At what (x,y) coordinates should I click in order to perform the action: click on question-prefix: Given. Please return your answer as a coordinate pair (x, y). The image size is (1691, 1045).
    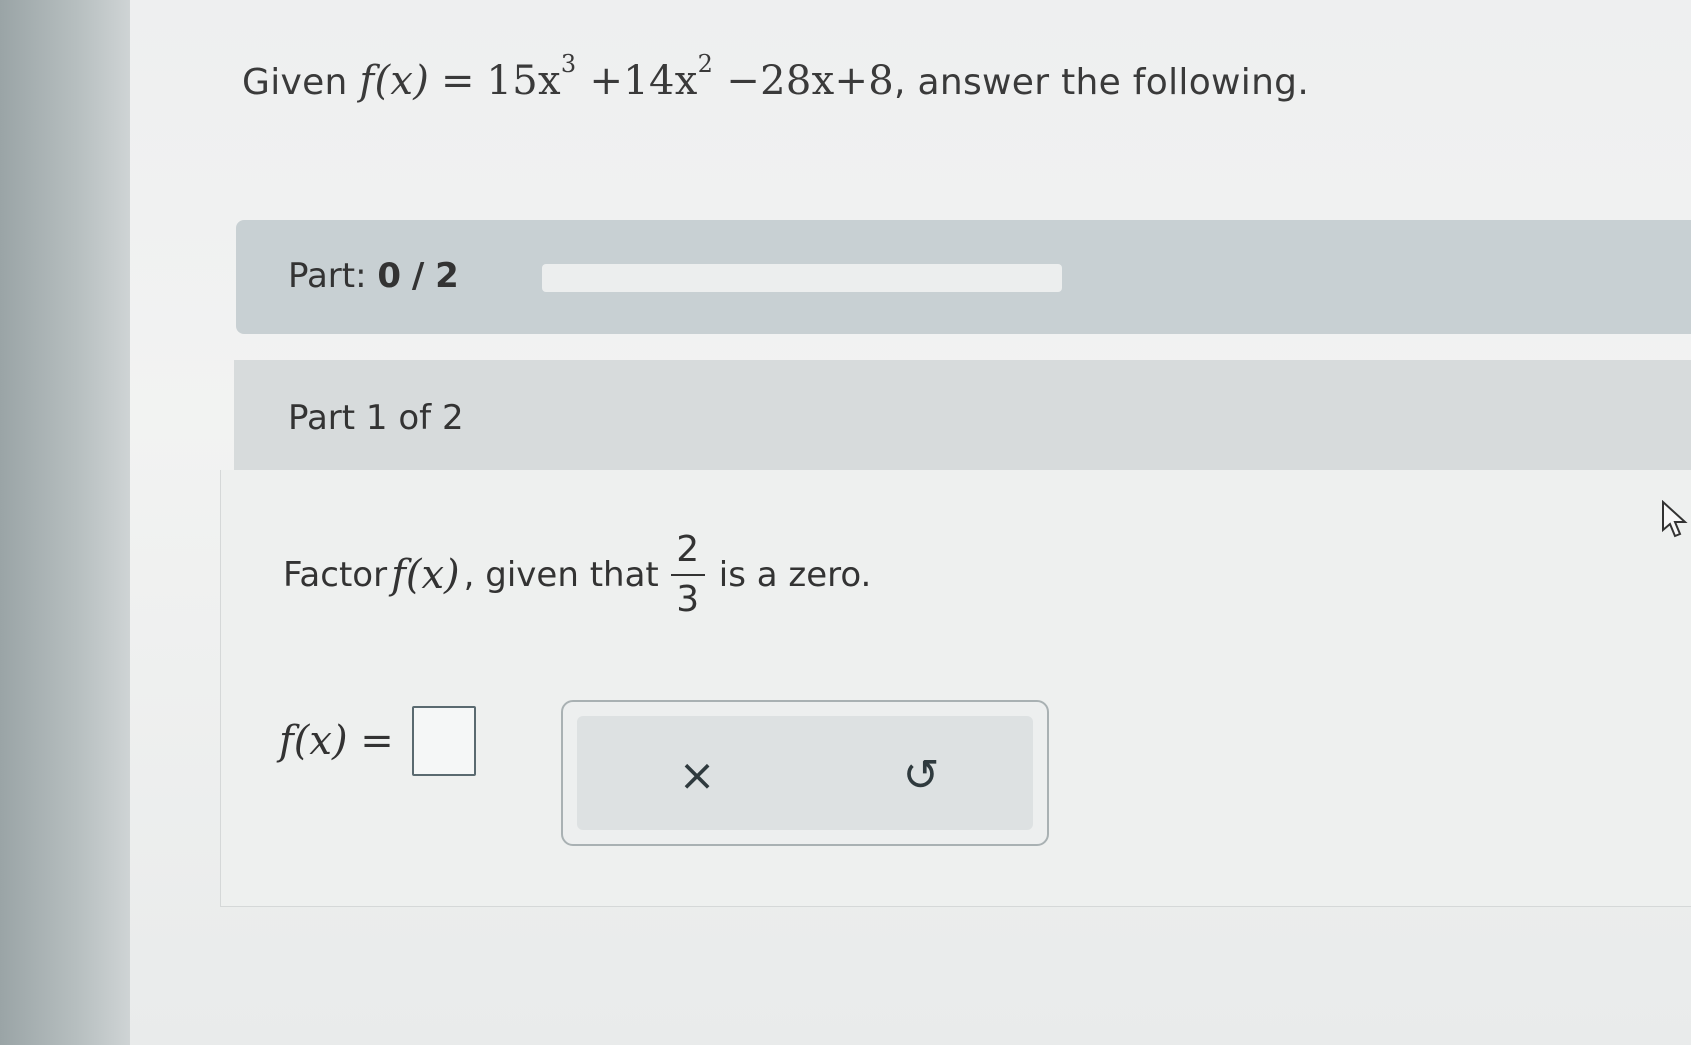
    Looking at the image, I should click on (295, 82).